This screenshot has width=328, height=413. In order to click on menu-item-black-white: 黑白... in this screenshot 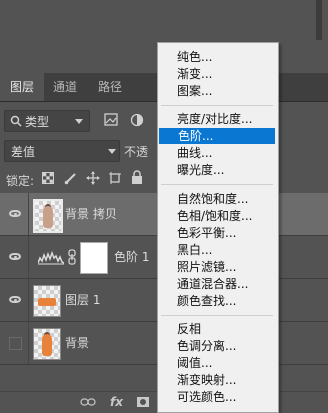, I will do `click(217, 250)`.